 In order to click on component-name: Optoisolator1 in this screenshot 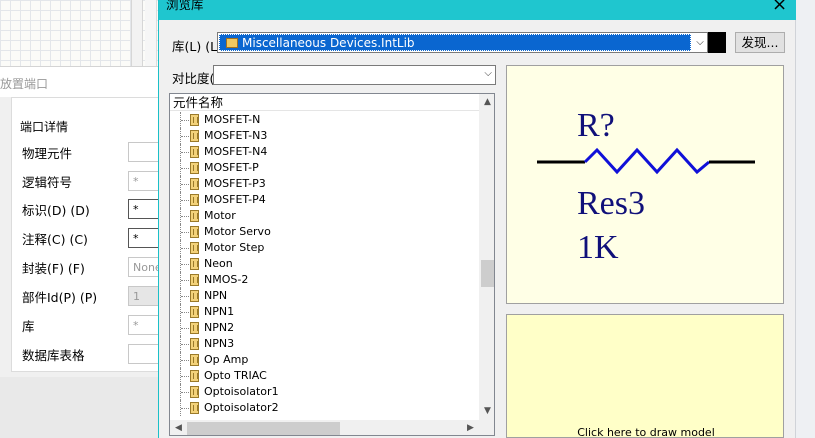, I will do `click(241, 391)`.